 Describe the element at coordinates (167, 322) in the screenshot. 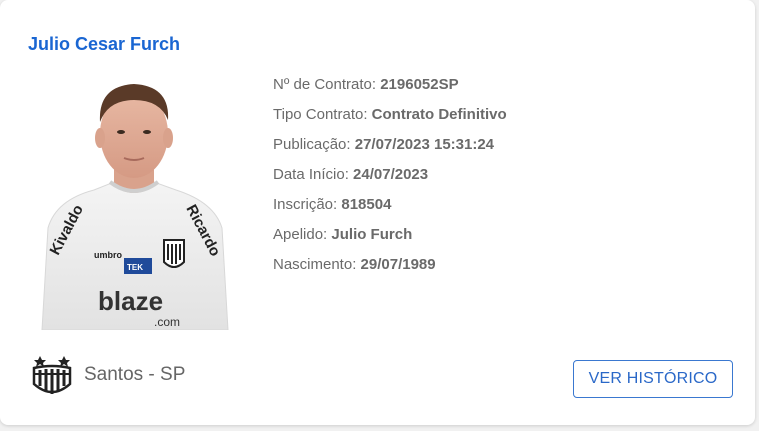

I see `svg-text: .com` at that location.